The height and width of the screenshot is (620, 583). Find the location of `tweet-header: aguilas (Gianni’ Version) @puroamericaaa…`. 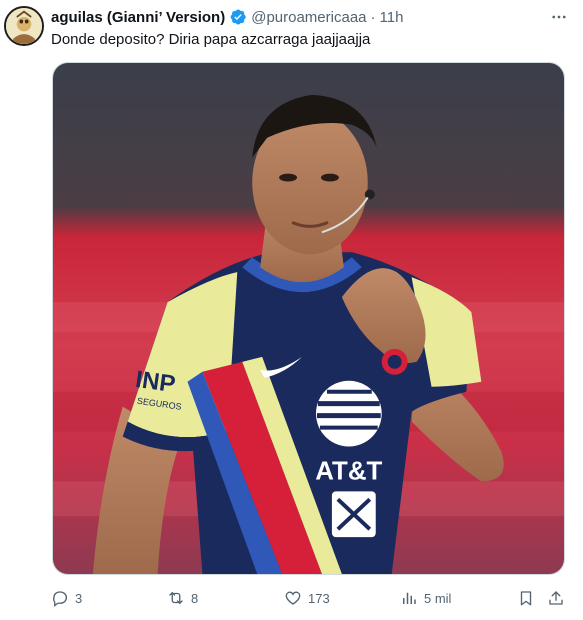

tweet-header: aguilas (Gianni’ Version) @puroamericaaa… is located at coordinates (311, 17).